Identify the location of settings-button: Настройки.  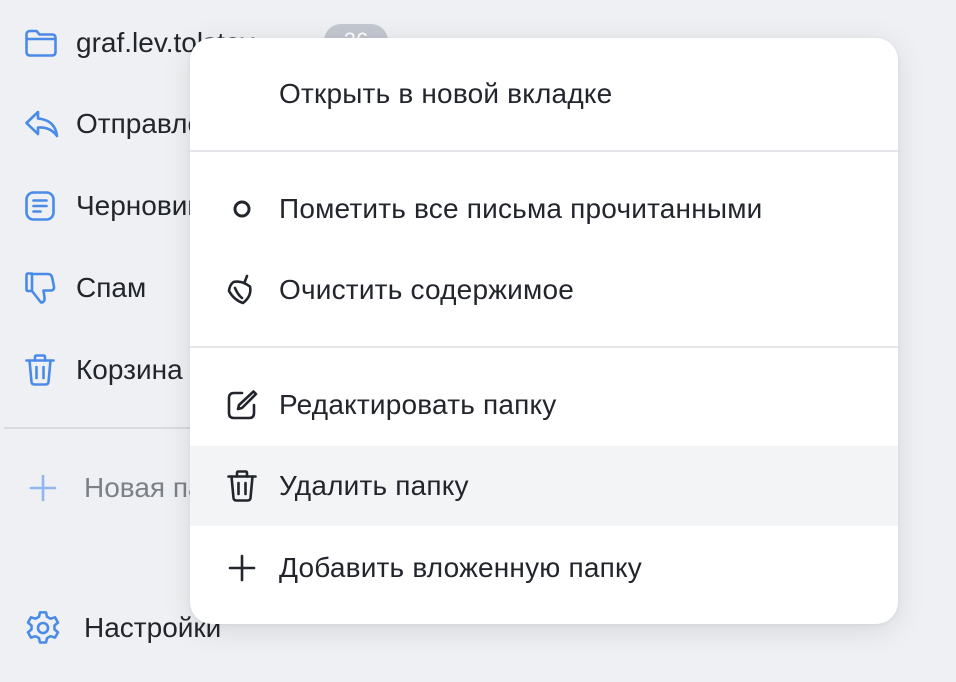
(123, 628).